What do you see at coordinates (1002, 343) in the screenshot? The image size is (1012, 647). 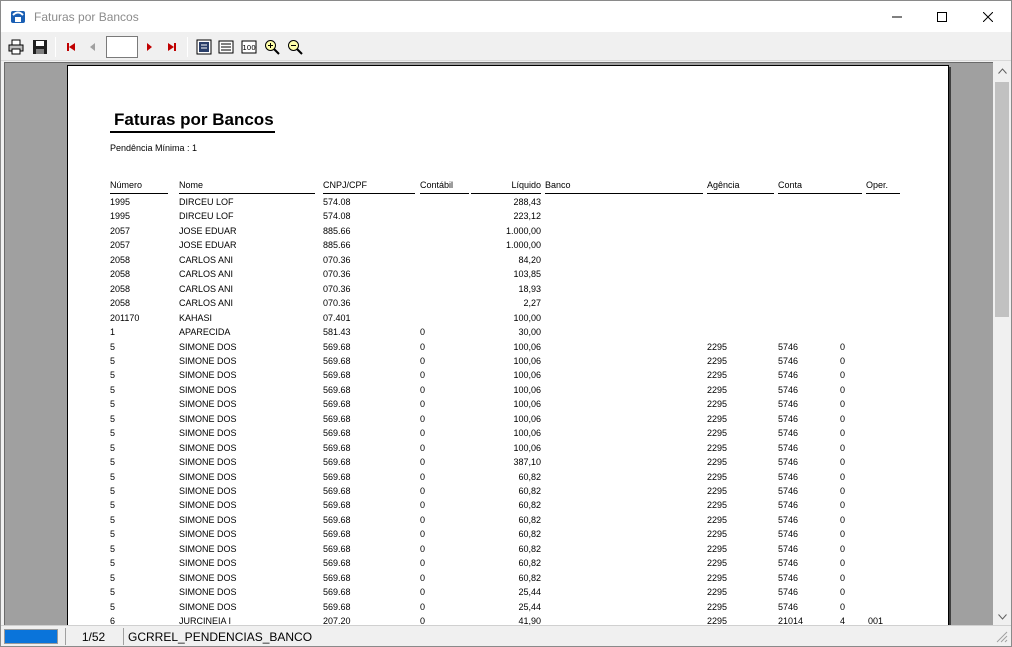 I see `vertical-scrollbar` at bounding box center [1002, 343].